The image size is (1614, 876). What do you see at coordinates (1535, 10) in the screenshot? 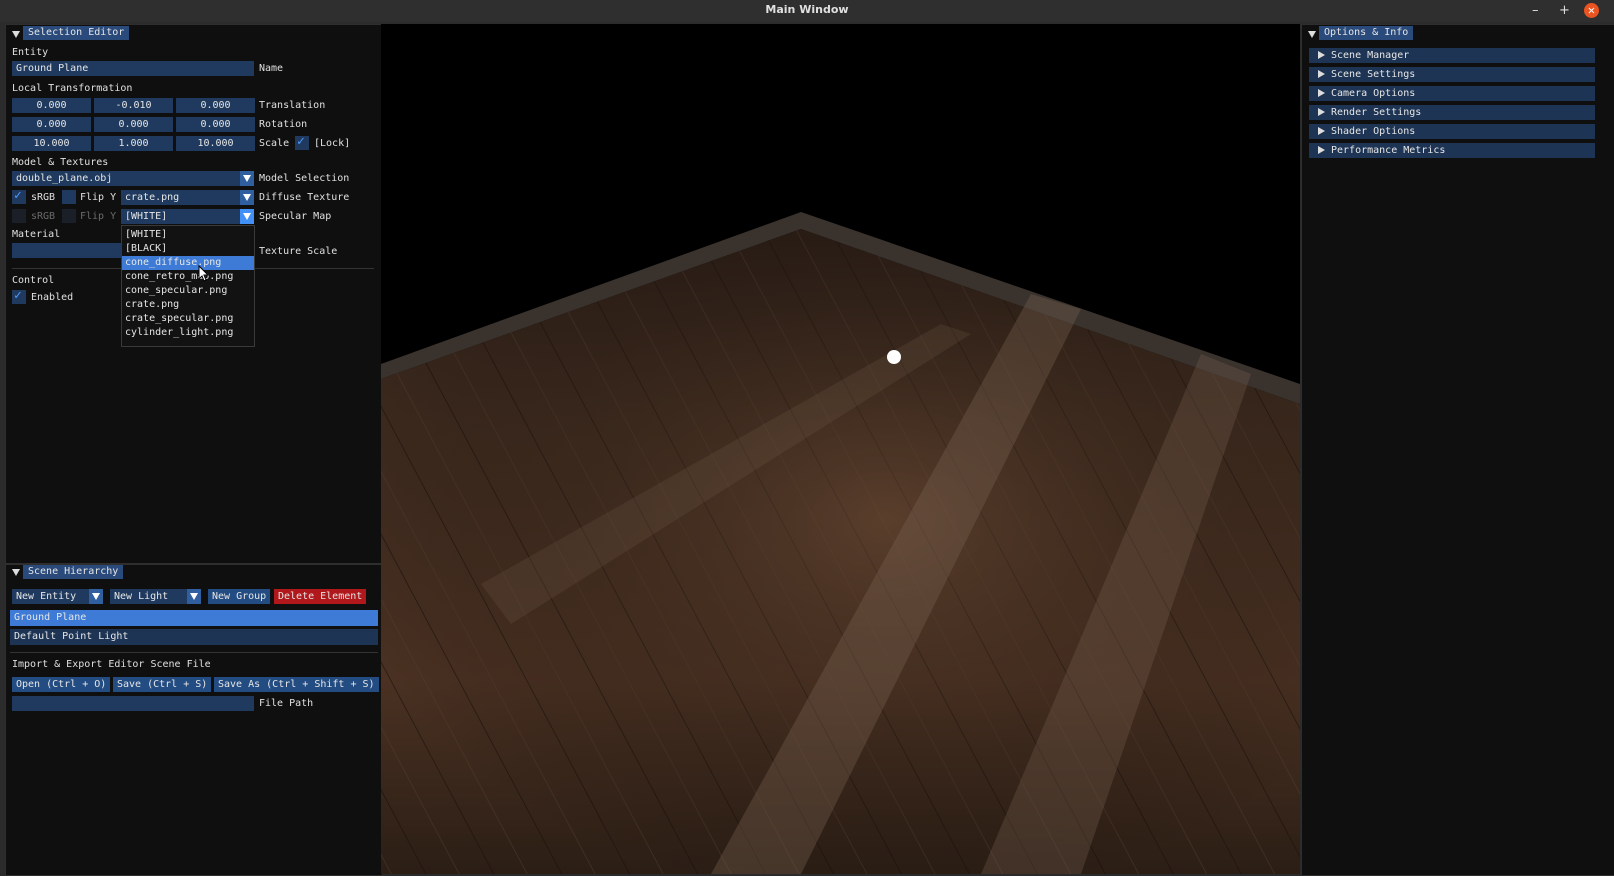
I see `minimize-button: –` at bounding box center [1535, 10].